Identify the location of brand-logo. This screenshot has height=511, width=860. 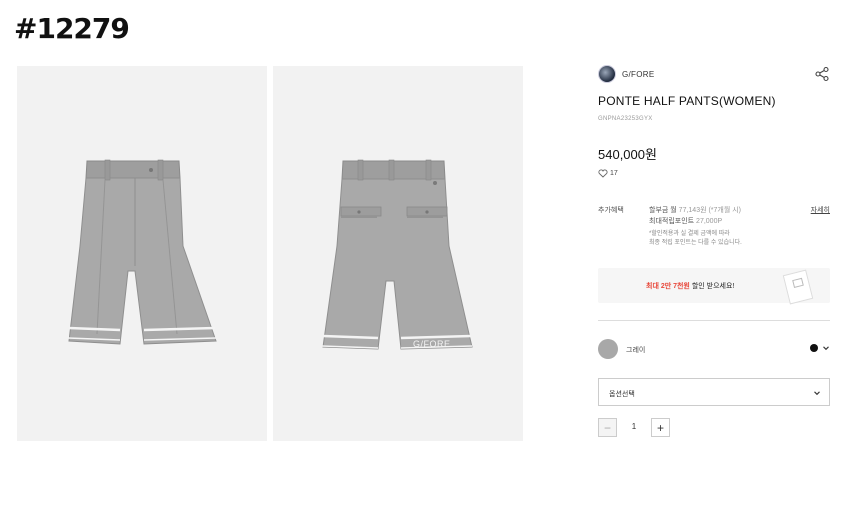
(607, 74).